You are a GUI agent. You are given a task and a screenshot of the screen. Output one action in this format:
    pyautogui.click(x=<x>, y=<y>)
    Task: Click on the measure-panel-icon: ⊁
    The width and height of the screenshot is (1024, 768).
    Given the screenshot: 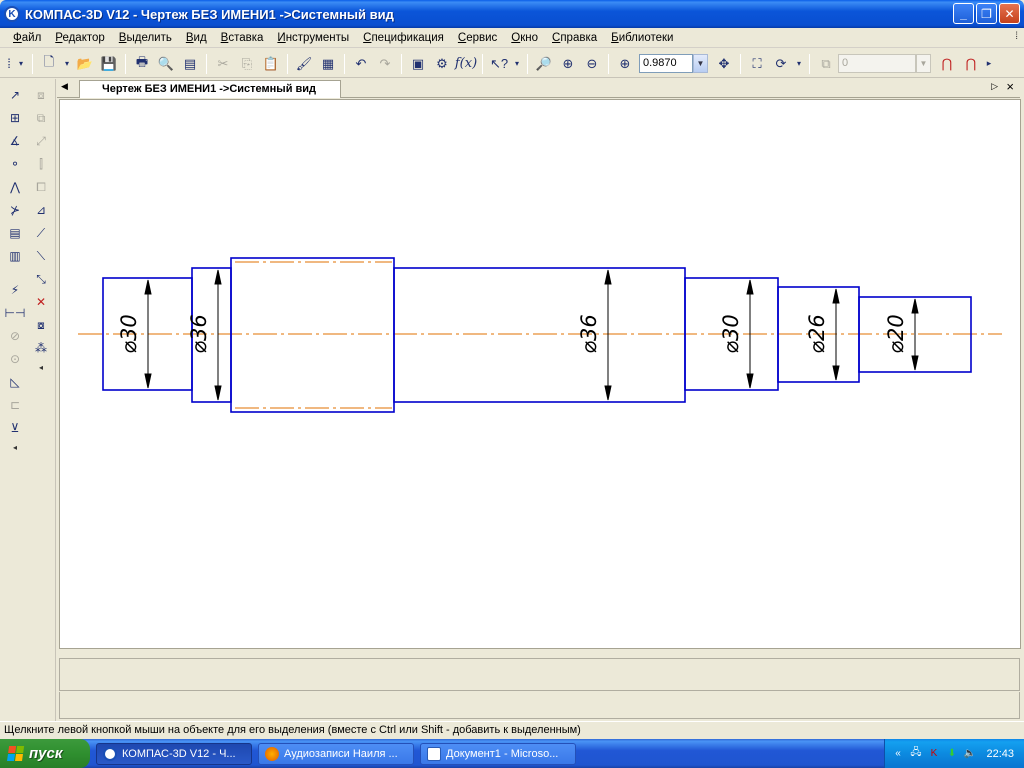 What is the action you would take?
    pyautogui.click(x=15, y=210)
    